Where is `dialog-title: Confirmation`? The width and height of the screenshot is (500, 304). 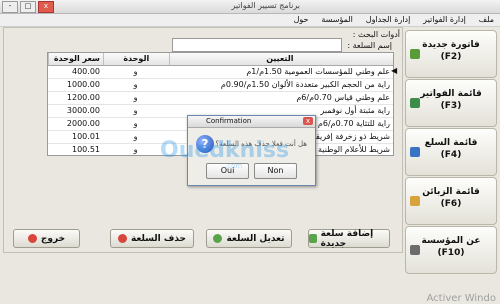 dialog-title: Confirmation is located at coordinates (229, 121).